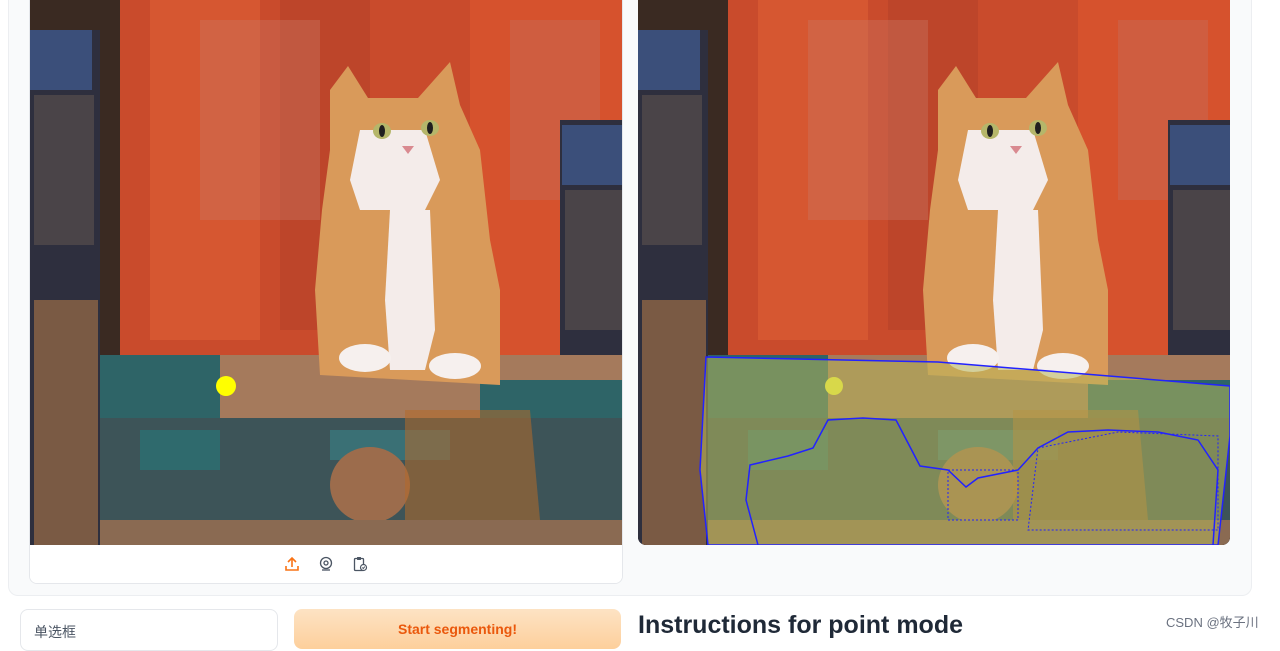 The width and height of the screenshot is (1280, 651). What do you see at coordinates (800, 625) in the screenshot?
I see `instructions-heading: Instructions for point mode` at bounding box center [800, 625].